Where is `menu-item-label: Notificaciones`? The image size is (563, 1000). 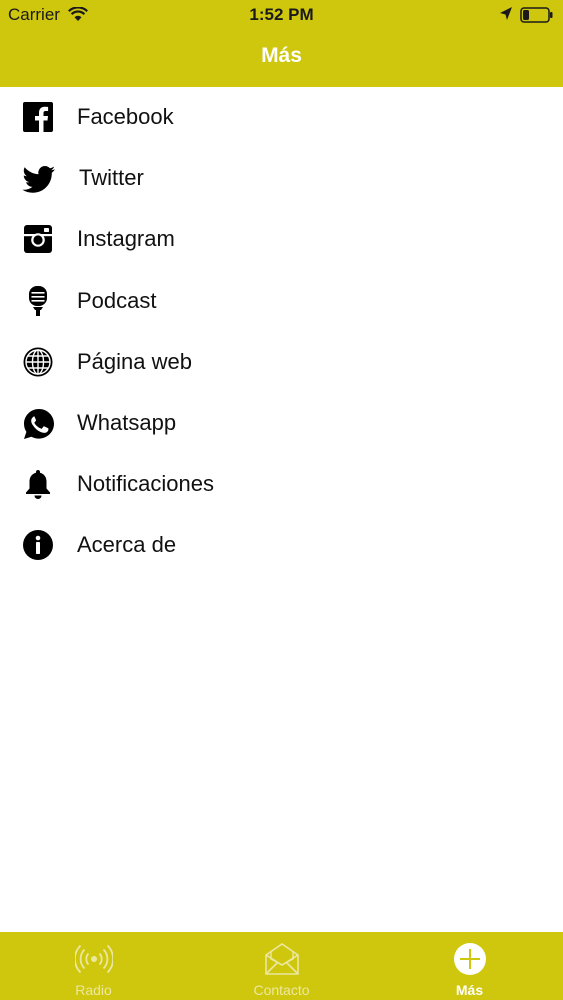
menu-item-label: Notificaciones is located at coordinates (145, 484).